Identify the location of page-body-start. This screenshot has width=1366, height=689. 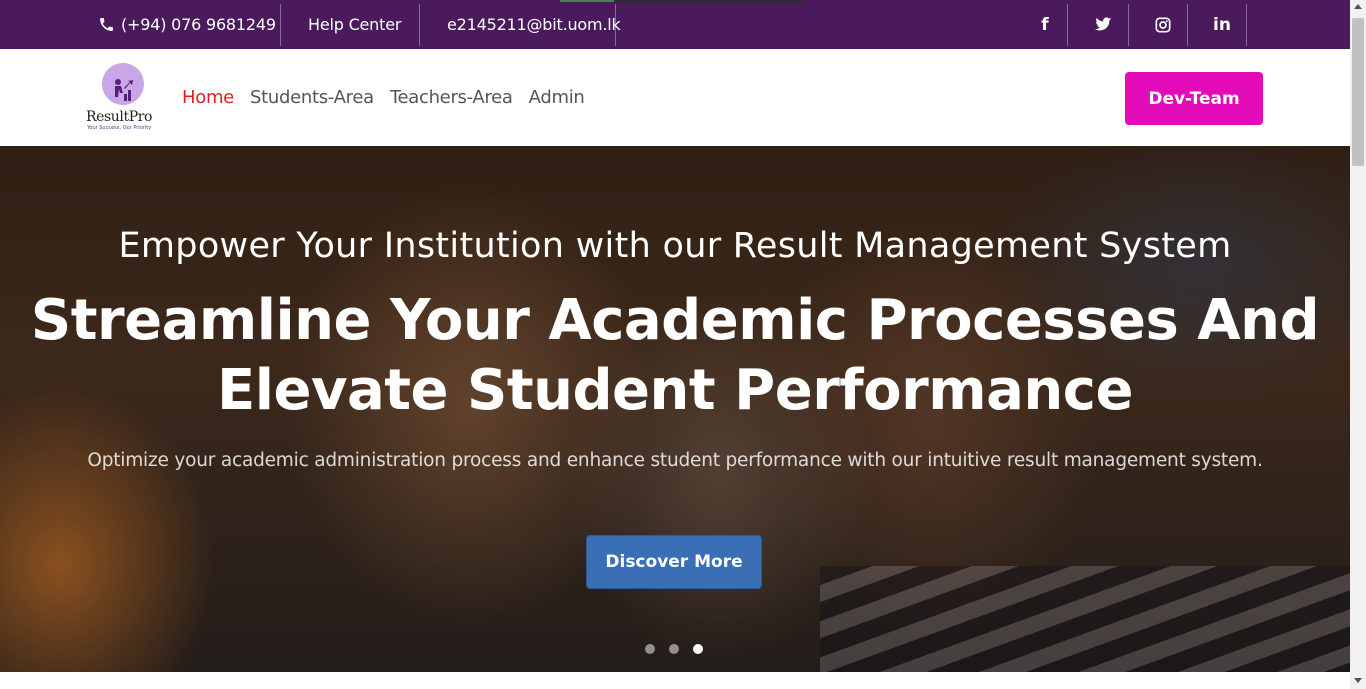
(675, 680).